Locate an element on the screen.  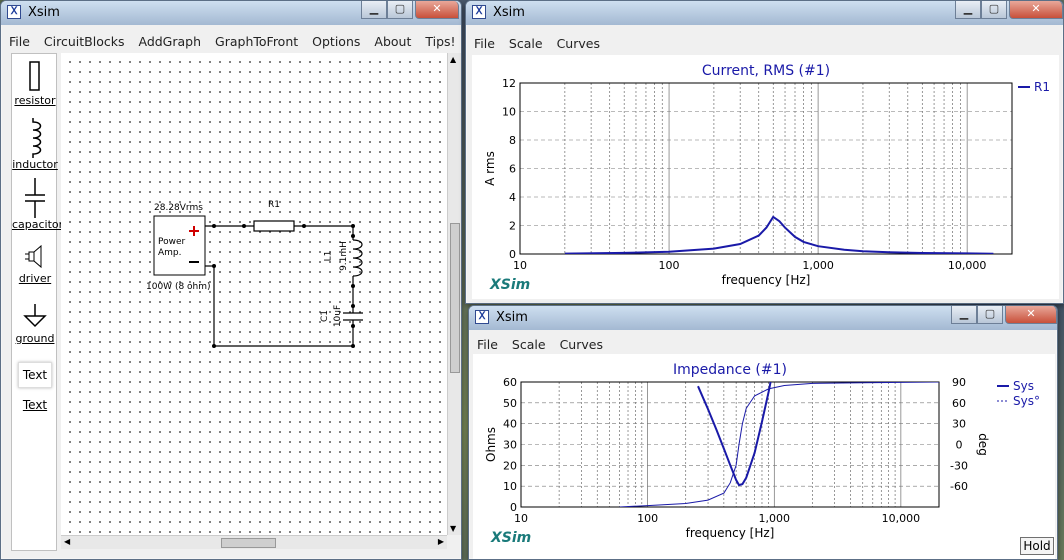
circuit-diagram is located at coordinates (258, 281).